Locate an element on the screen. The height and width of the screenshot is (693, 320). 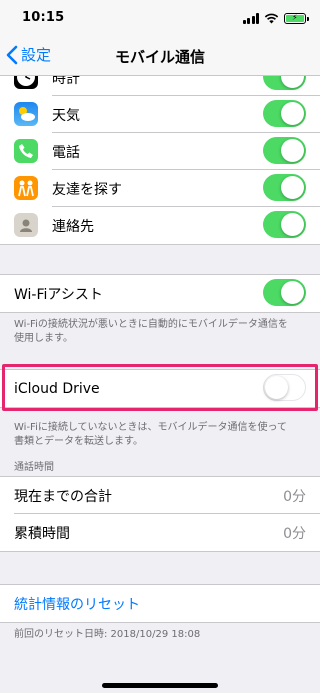
last-reset-text: 前回のリセット日時: 2018/10/29 18:08 is located at coordinates (107, 634).